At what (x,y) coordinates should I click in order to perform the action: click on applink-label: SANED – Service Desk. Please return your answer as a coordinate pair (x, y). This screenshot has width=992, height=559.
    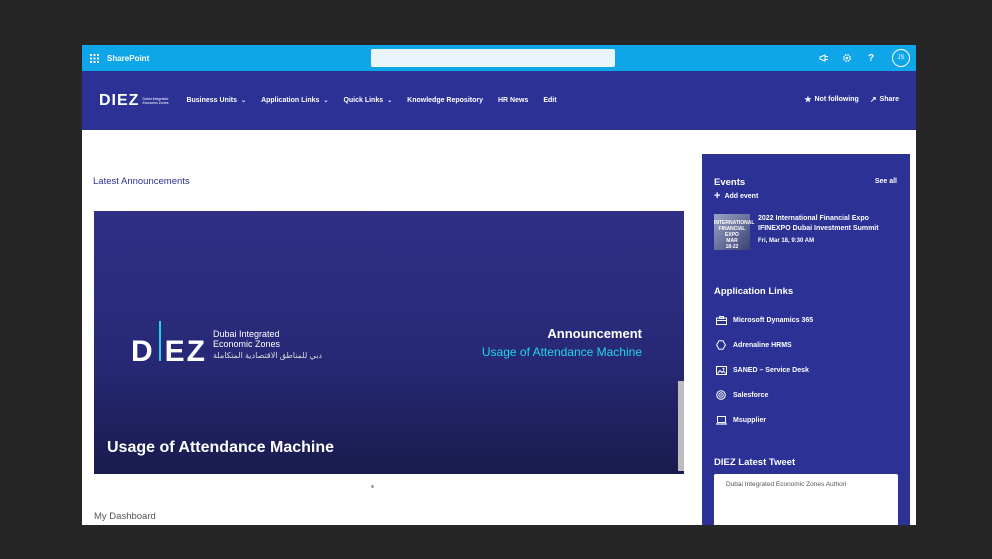
    Looking at the image, I should click on (771, 370).